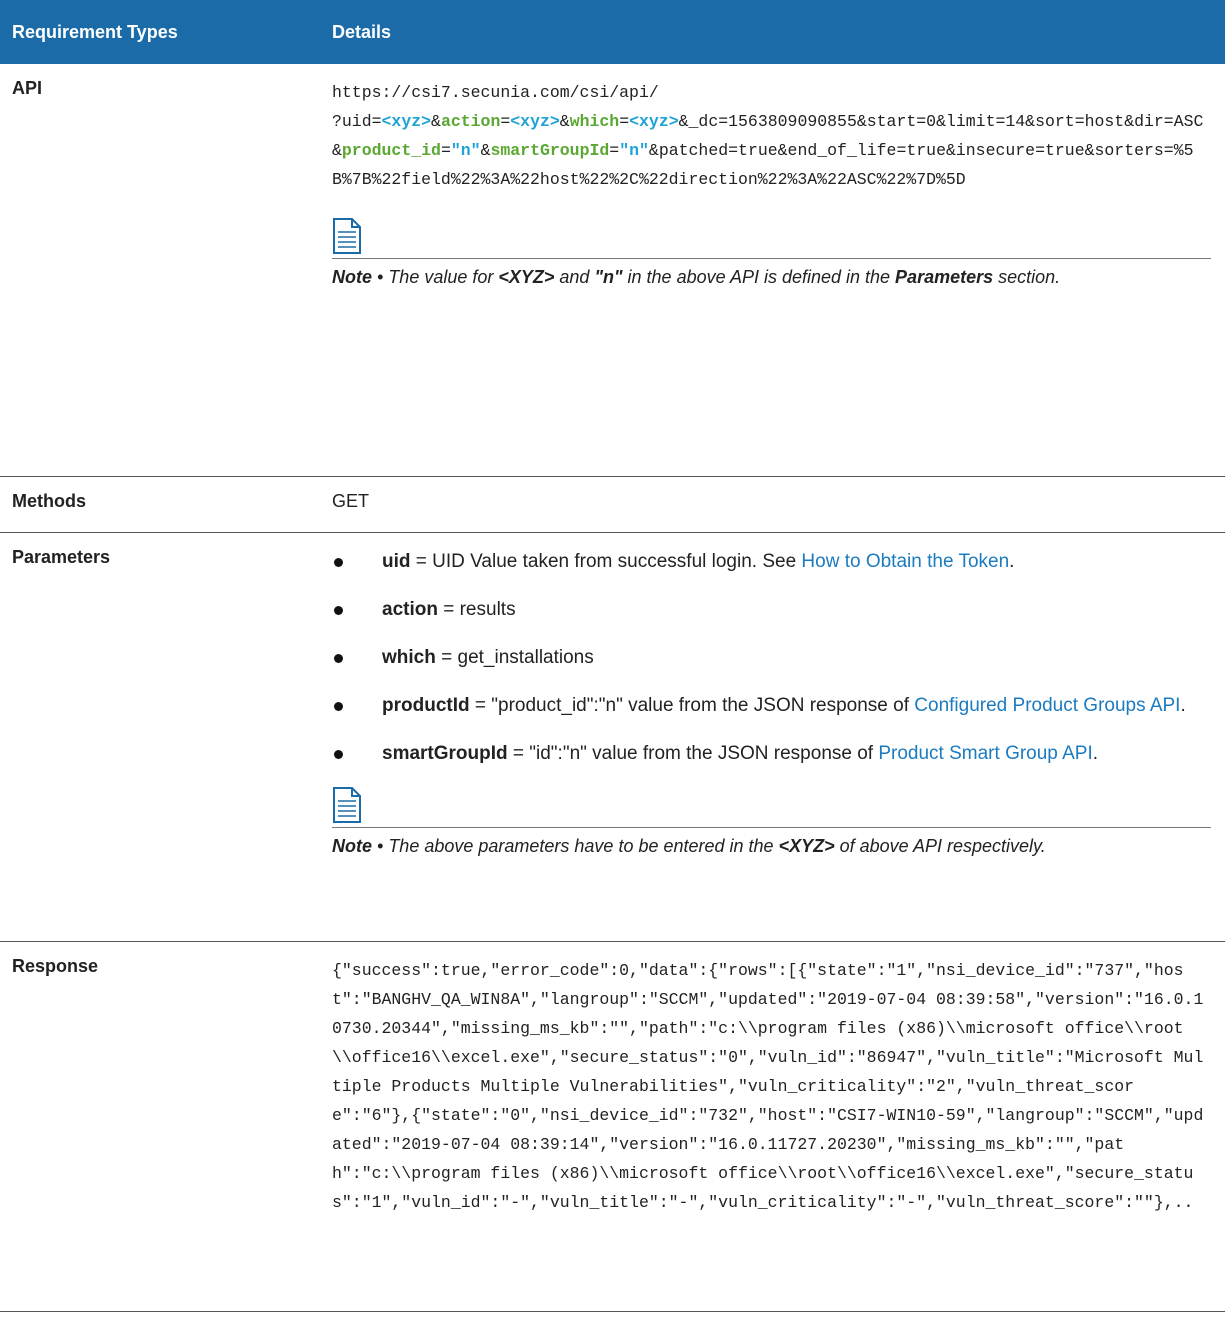  Describe the element at coordinates (1027, 277) in the screenshot. I see `note-text: section.` at that location.